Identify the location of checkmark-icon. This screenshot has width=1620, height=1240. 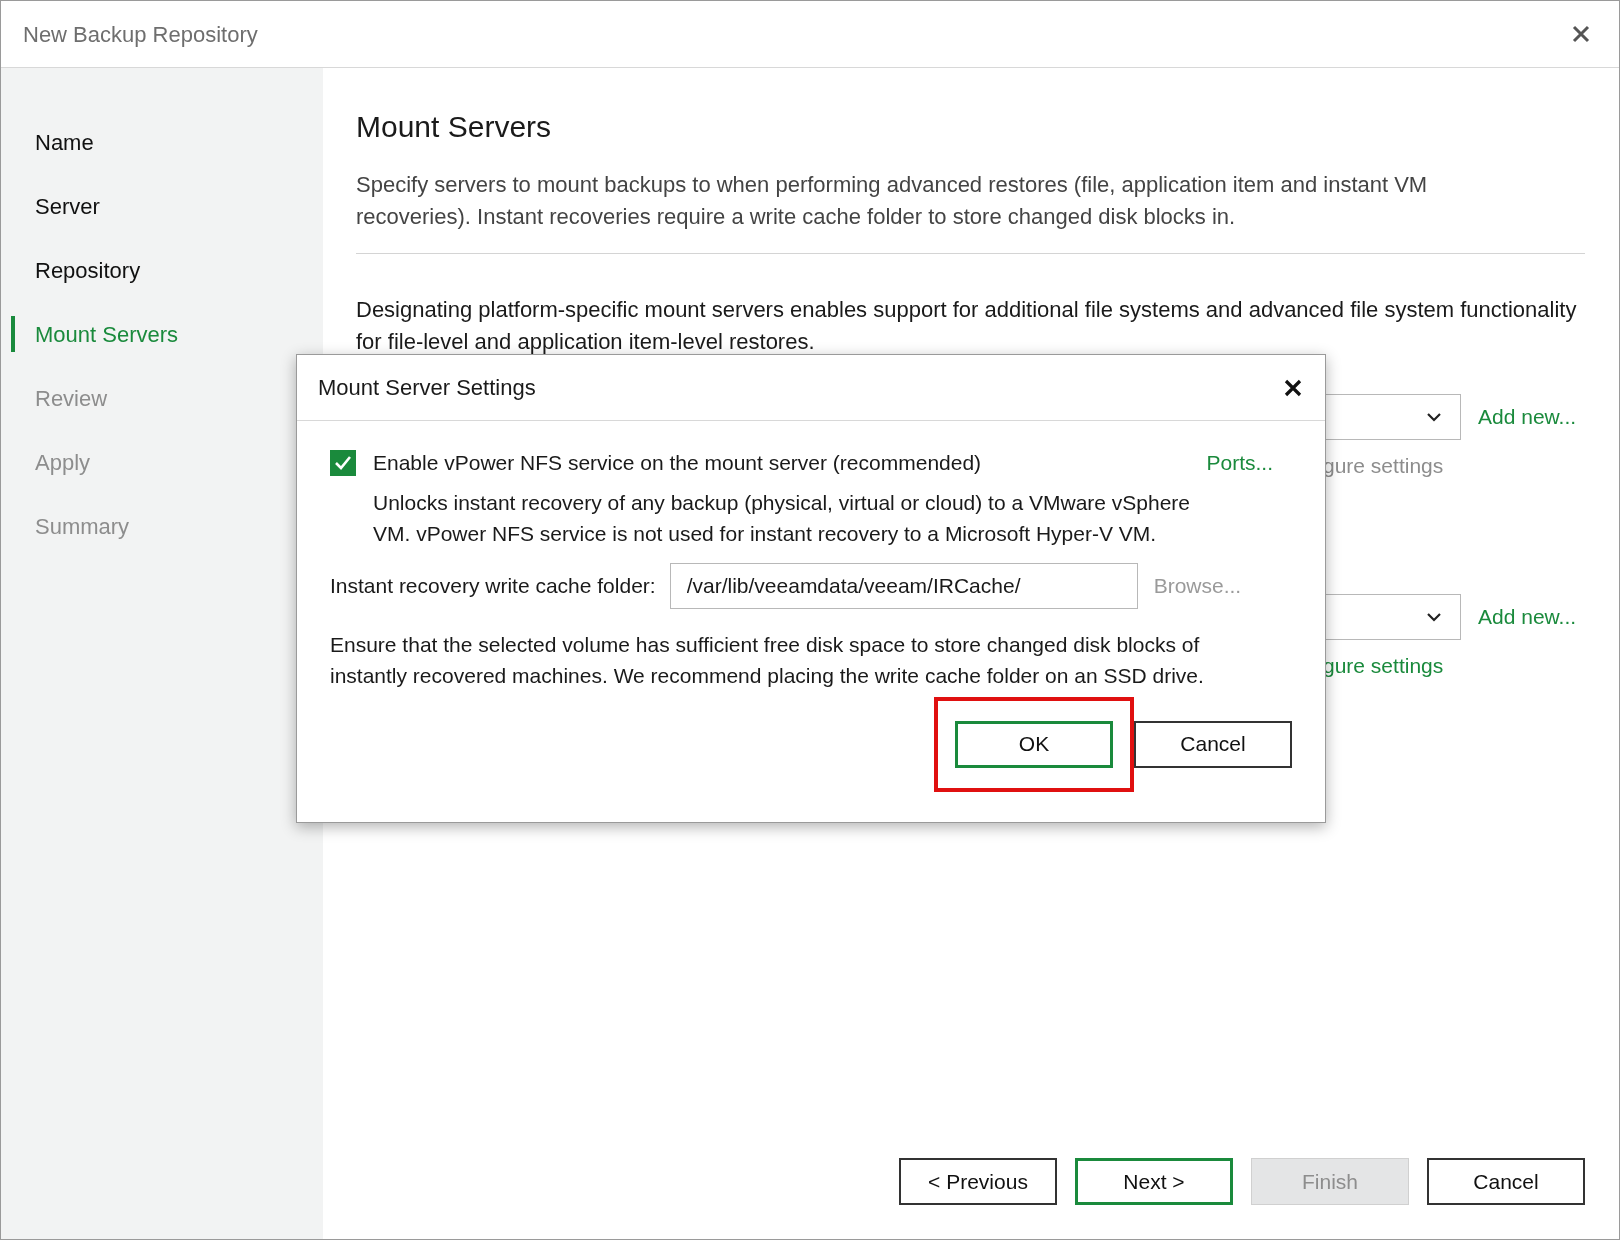
(343, 462).